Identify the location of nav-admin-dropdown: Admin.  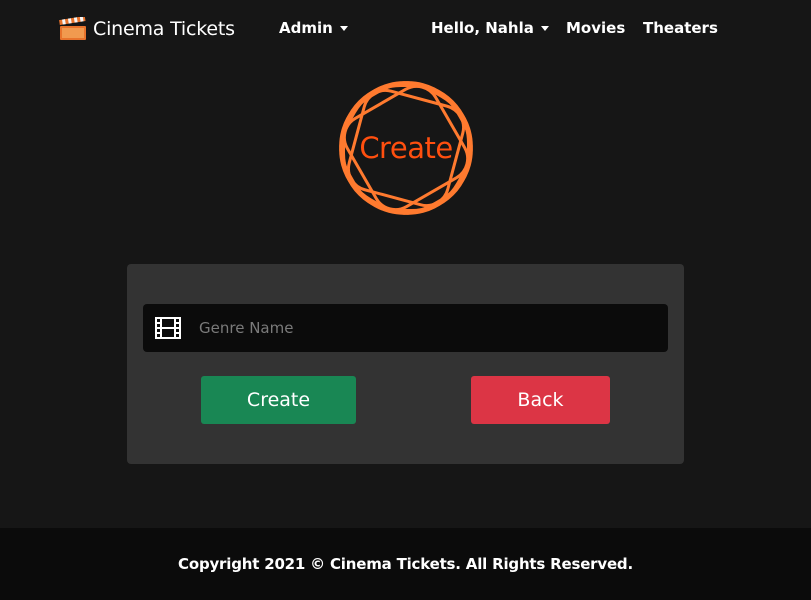
(313, 28).